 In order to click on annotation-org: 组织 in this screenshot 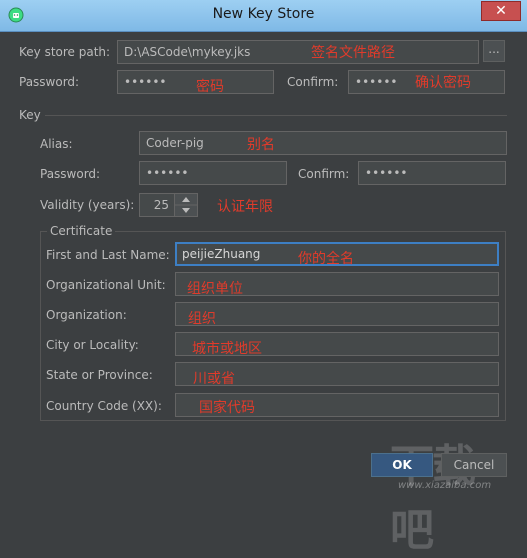, I will do `click(202, 319)`.